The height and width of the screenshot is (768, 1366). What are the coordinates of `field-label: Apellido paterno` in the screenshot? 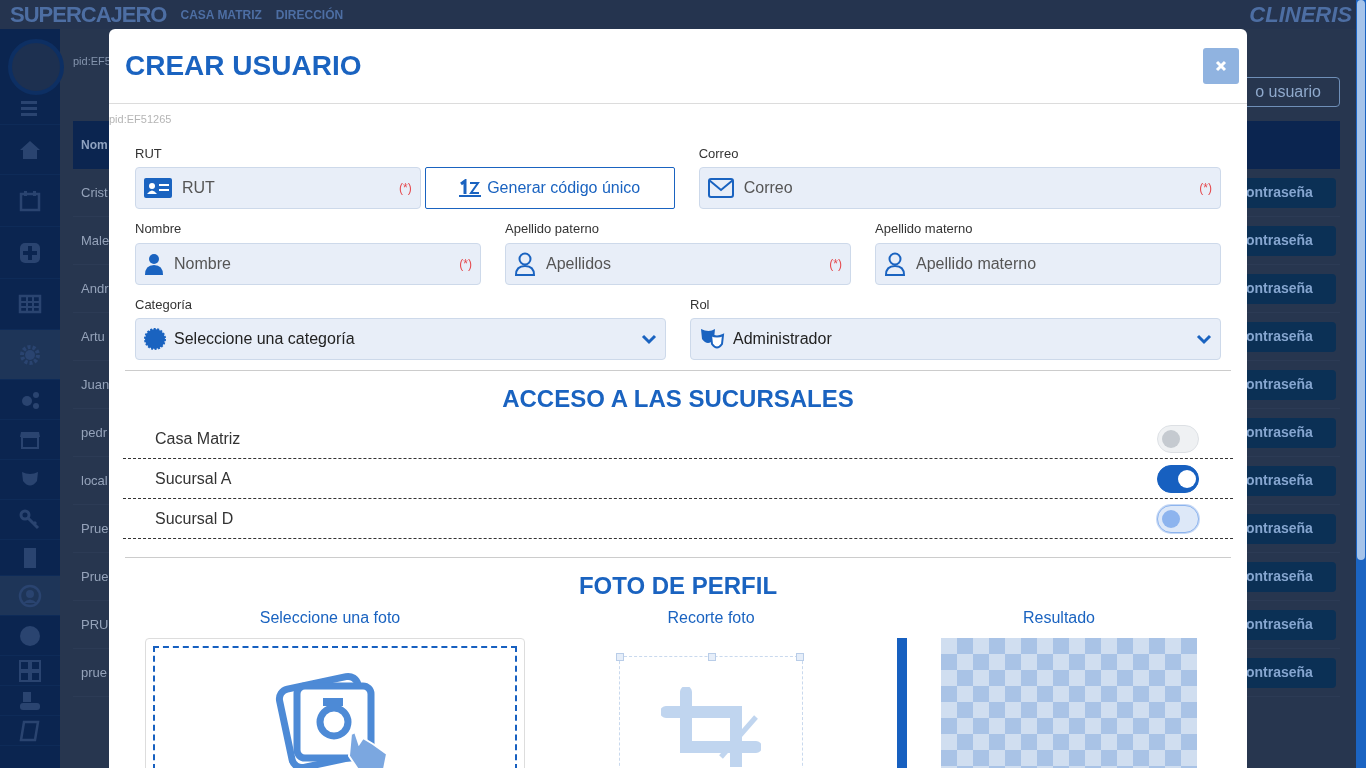 It's located at (552, 229).